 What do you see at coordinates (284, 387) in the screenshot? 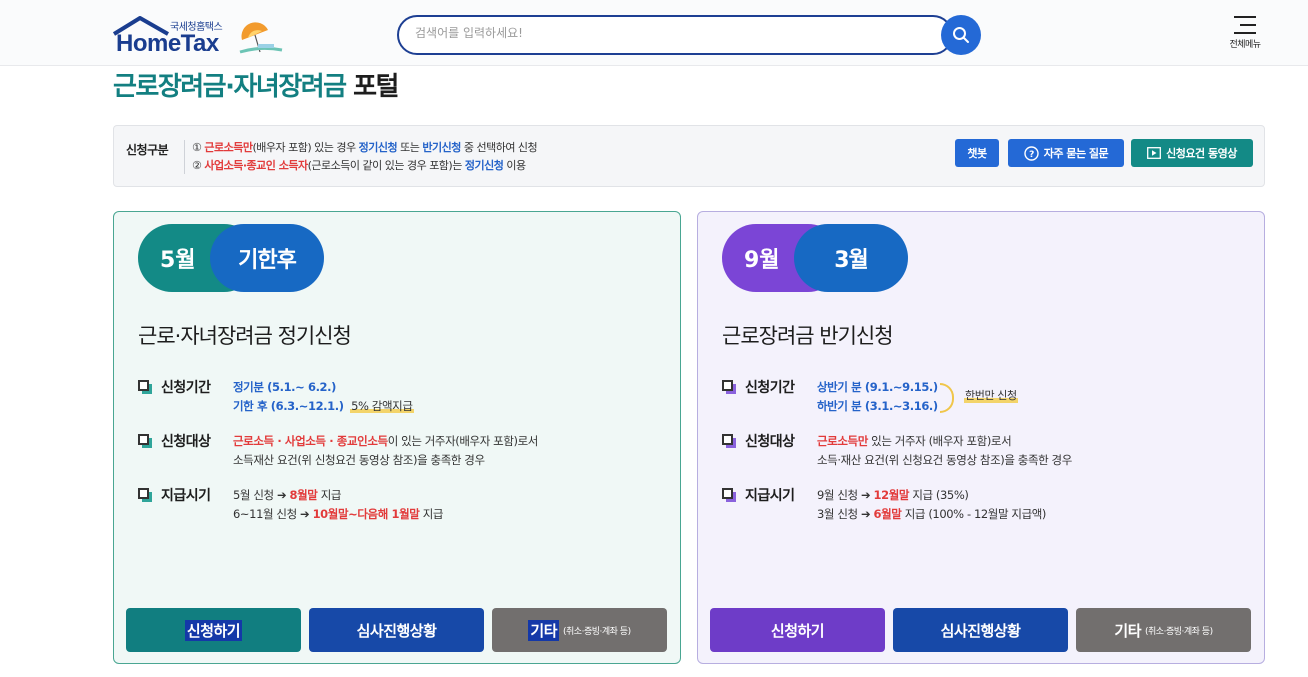
I see `period-line-1: 정기분 (5.1.~ 6.2.)` at bounding box center [284, 387].